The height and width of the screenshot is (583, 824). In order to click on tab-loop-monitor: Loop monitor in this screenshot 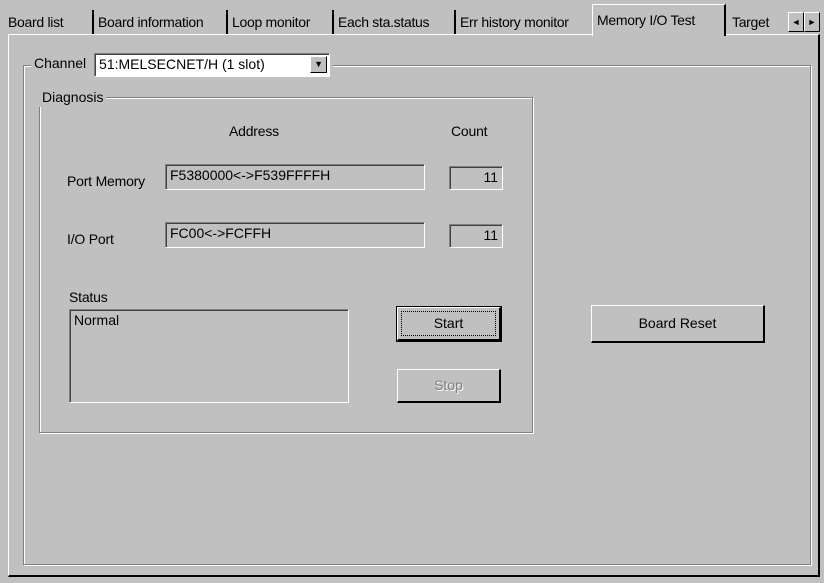, I will do `click(281, 22)`.